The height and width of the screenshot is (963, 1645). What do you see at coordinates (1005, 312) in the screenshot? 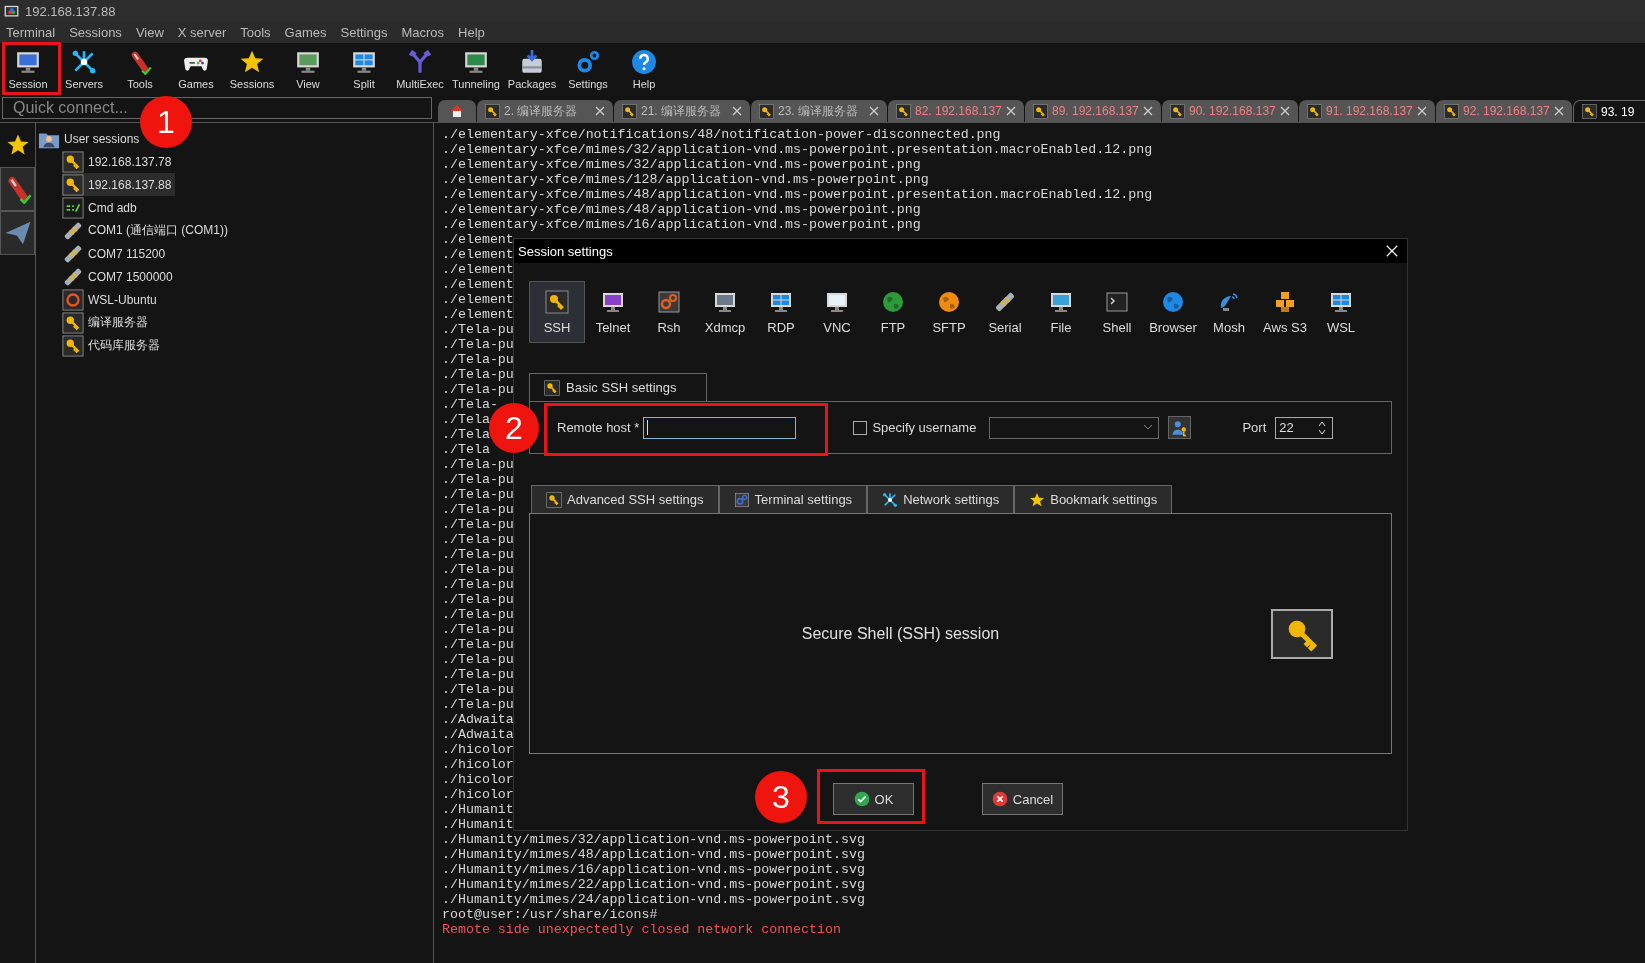
I see `session-type-button: Serial` at bounding box center [1005, 312].